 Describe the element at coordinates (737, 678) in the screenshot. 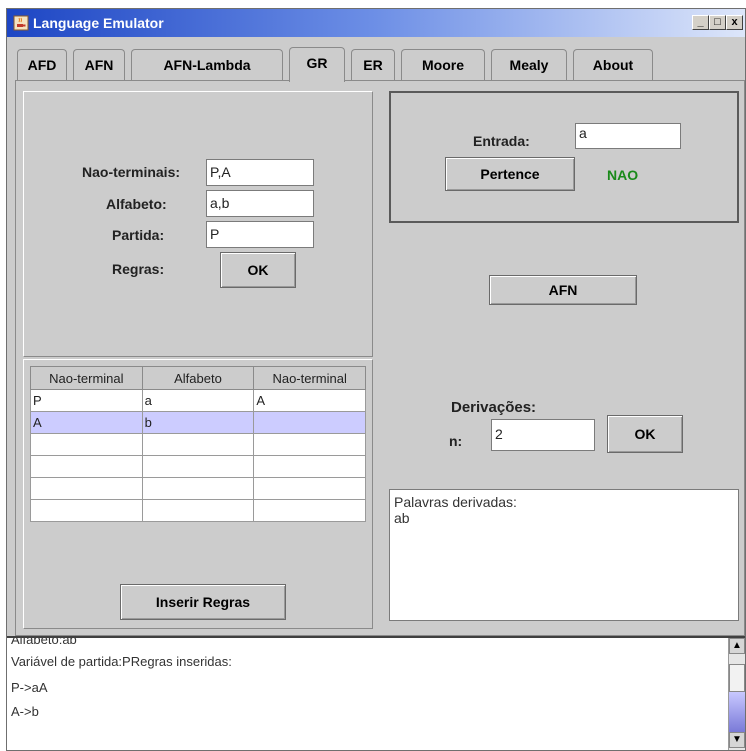

I see `scroll-thumb` at that location.